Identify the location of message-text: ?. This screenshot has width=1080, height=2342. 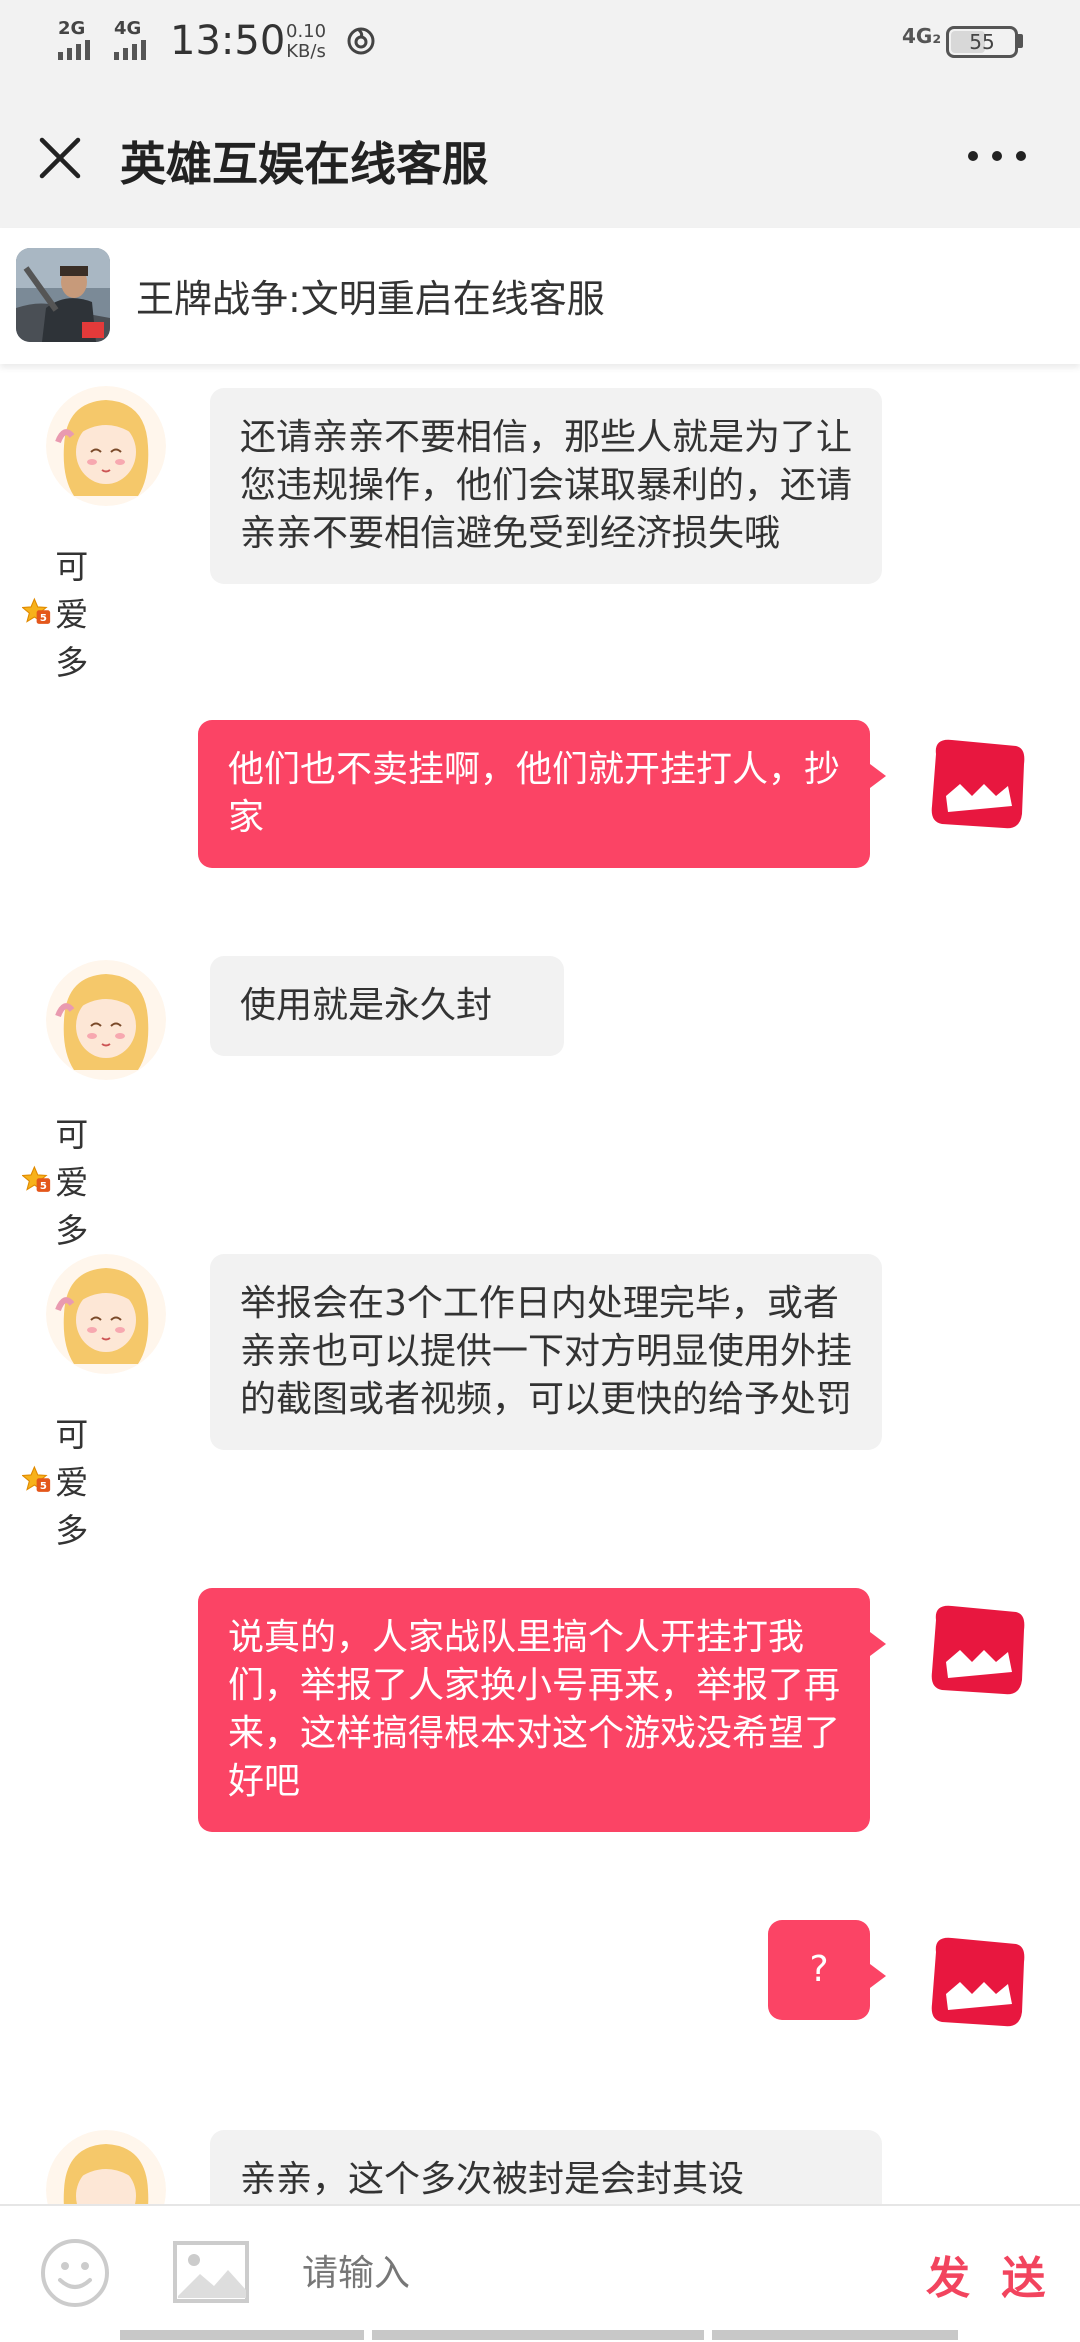
(827, 1970).